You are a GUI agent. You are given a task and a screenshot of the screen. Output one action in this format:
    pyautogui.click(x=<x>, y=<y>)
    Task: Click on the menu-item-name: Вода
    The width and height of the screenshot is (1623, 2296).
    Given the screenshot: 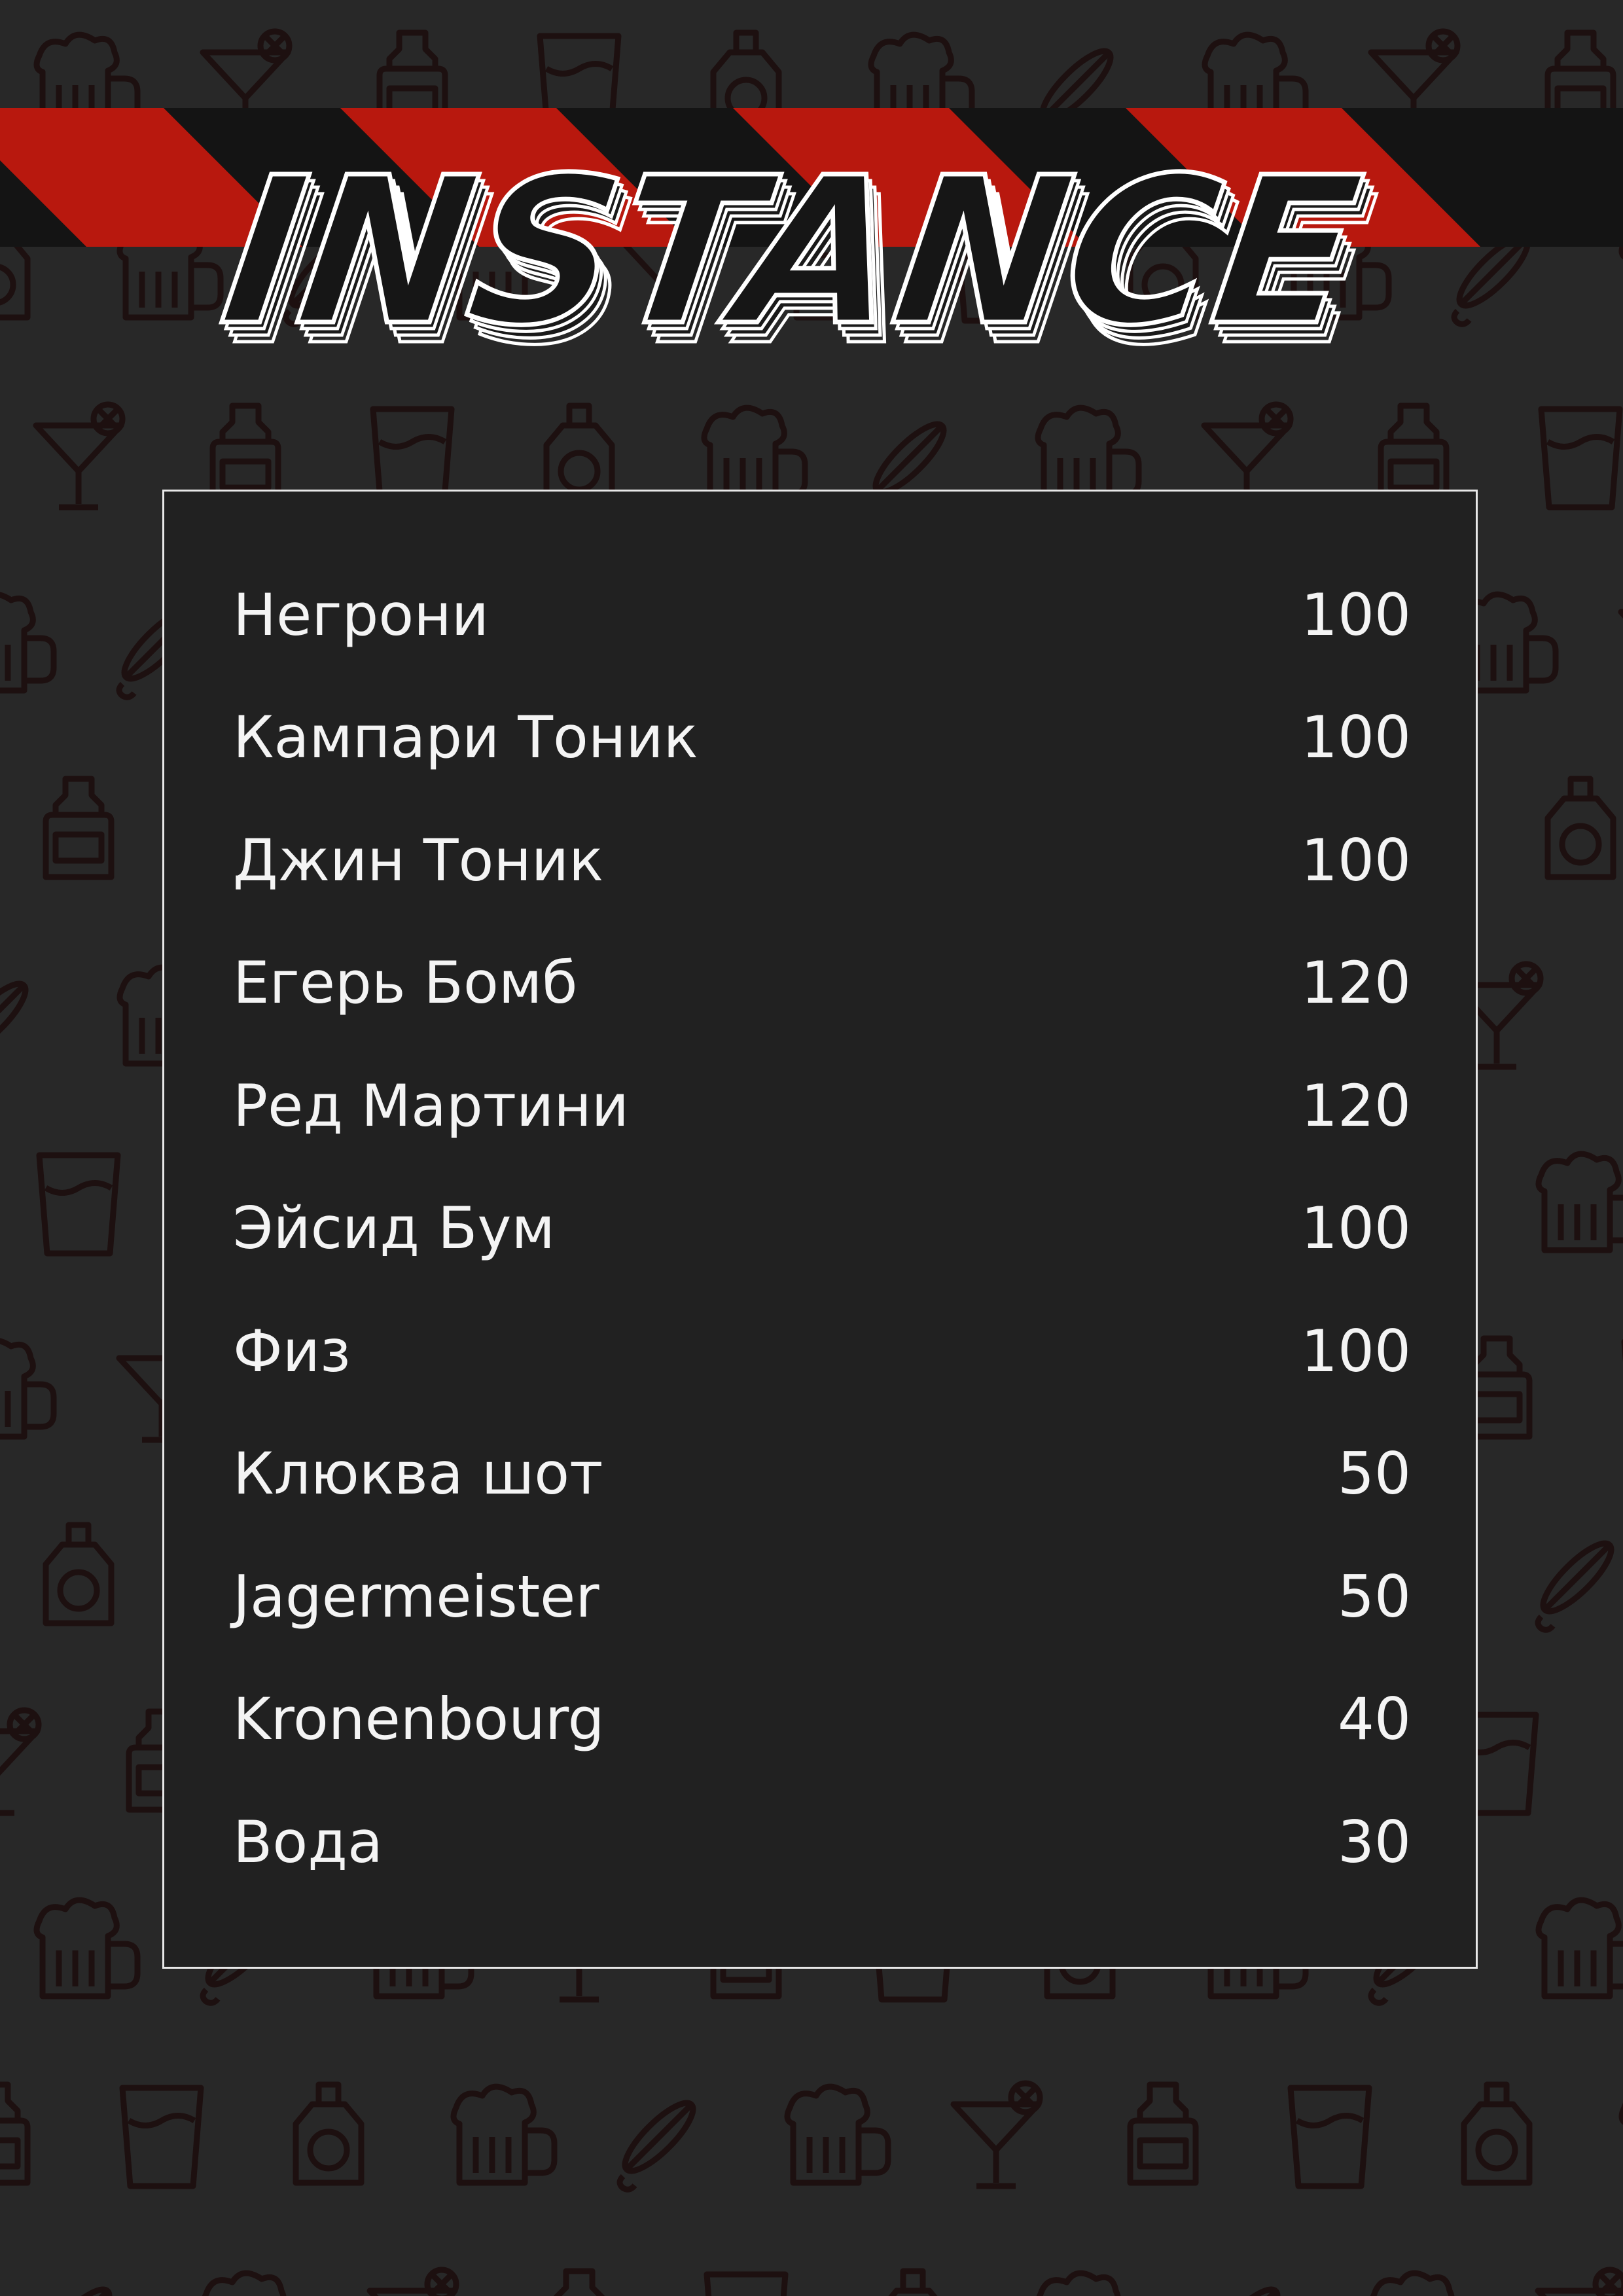 What is the action you would take?
    pyautogui.click(x=308, y=1842)
    